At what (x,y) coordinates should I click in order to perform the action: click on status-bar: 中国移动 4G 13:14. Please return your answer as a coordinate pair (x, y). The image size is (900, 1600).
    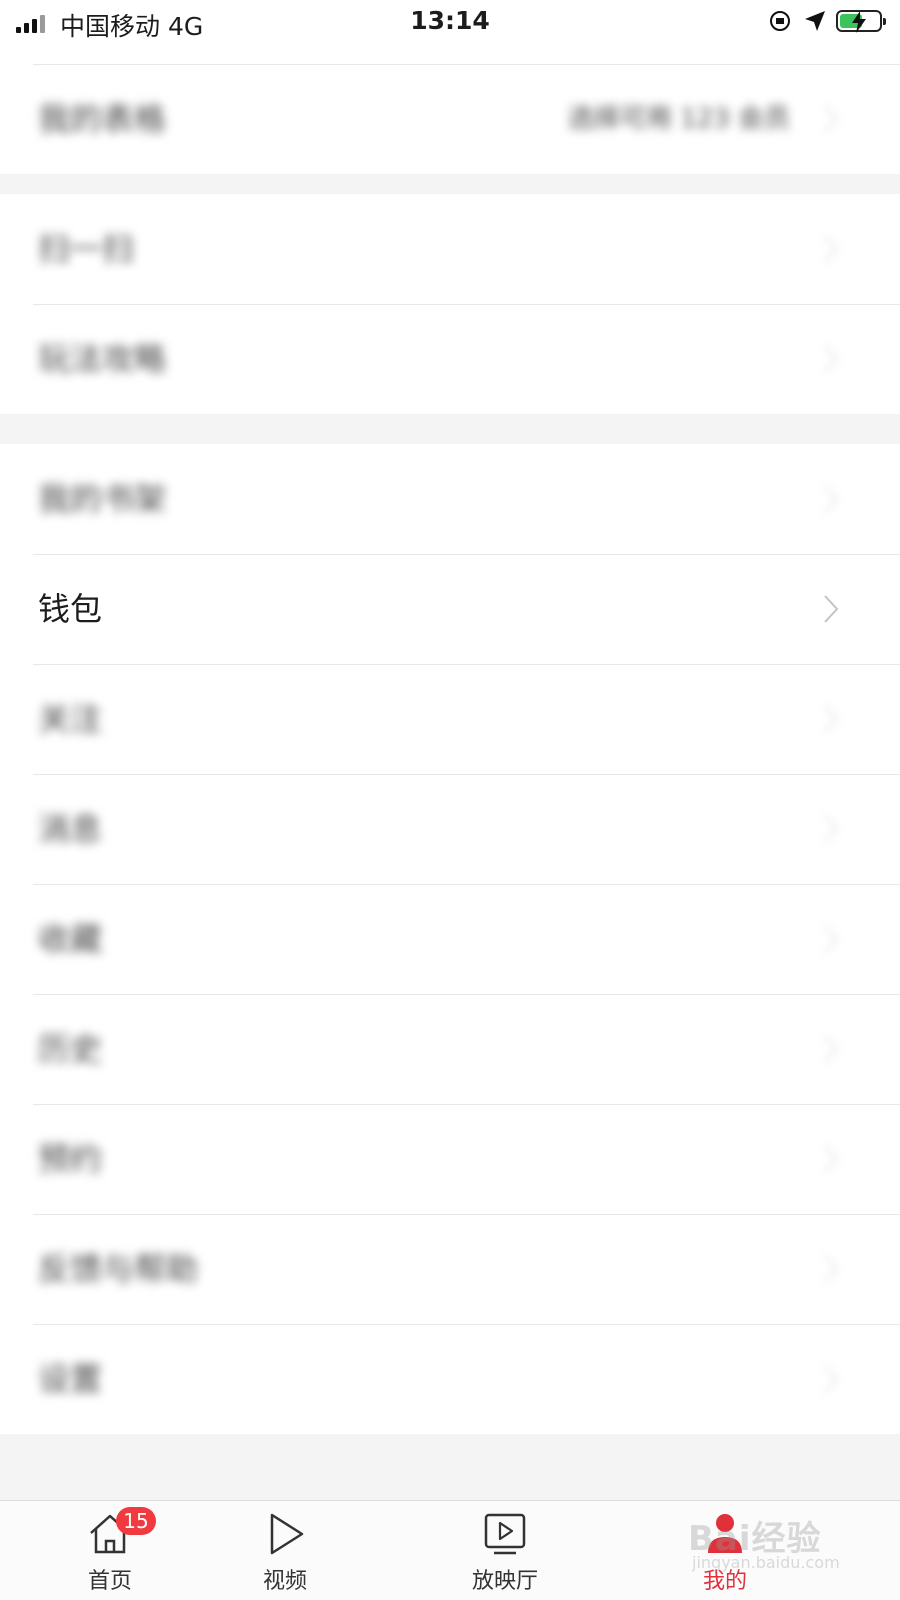
    Looking at the image, I should click on (450, 23).